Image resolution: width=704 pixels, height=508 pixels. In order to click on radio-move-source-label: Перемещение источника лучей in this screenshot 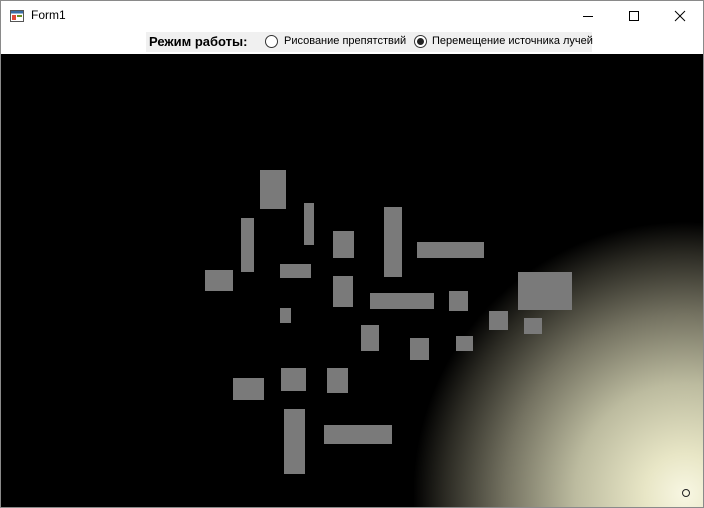, I will do `click(512, 41)`.